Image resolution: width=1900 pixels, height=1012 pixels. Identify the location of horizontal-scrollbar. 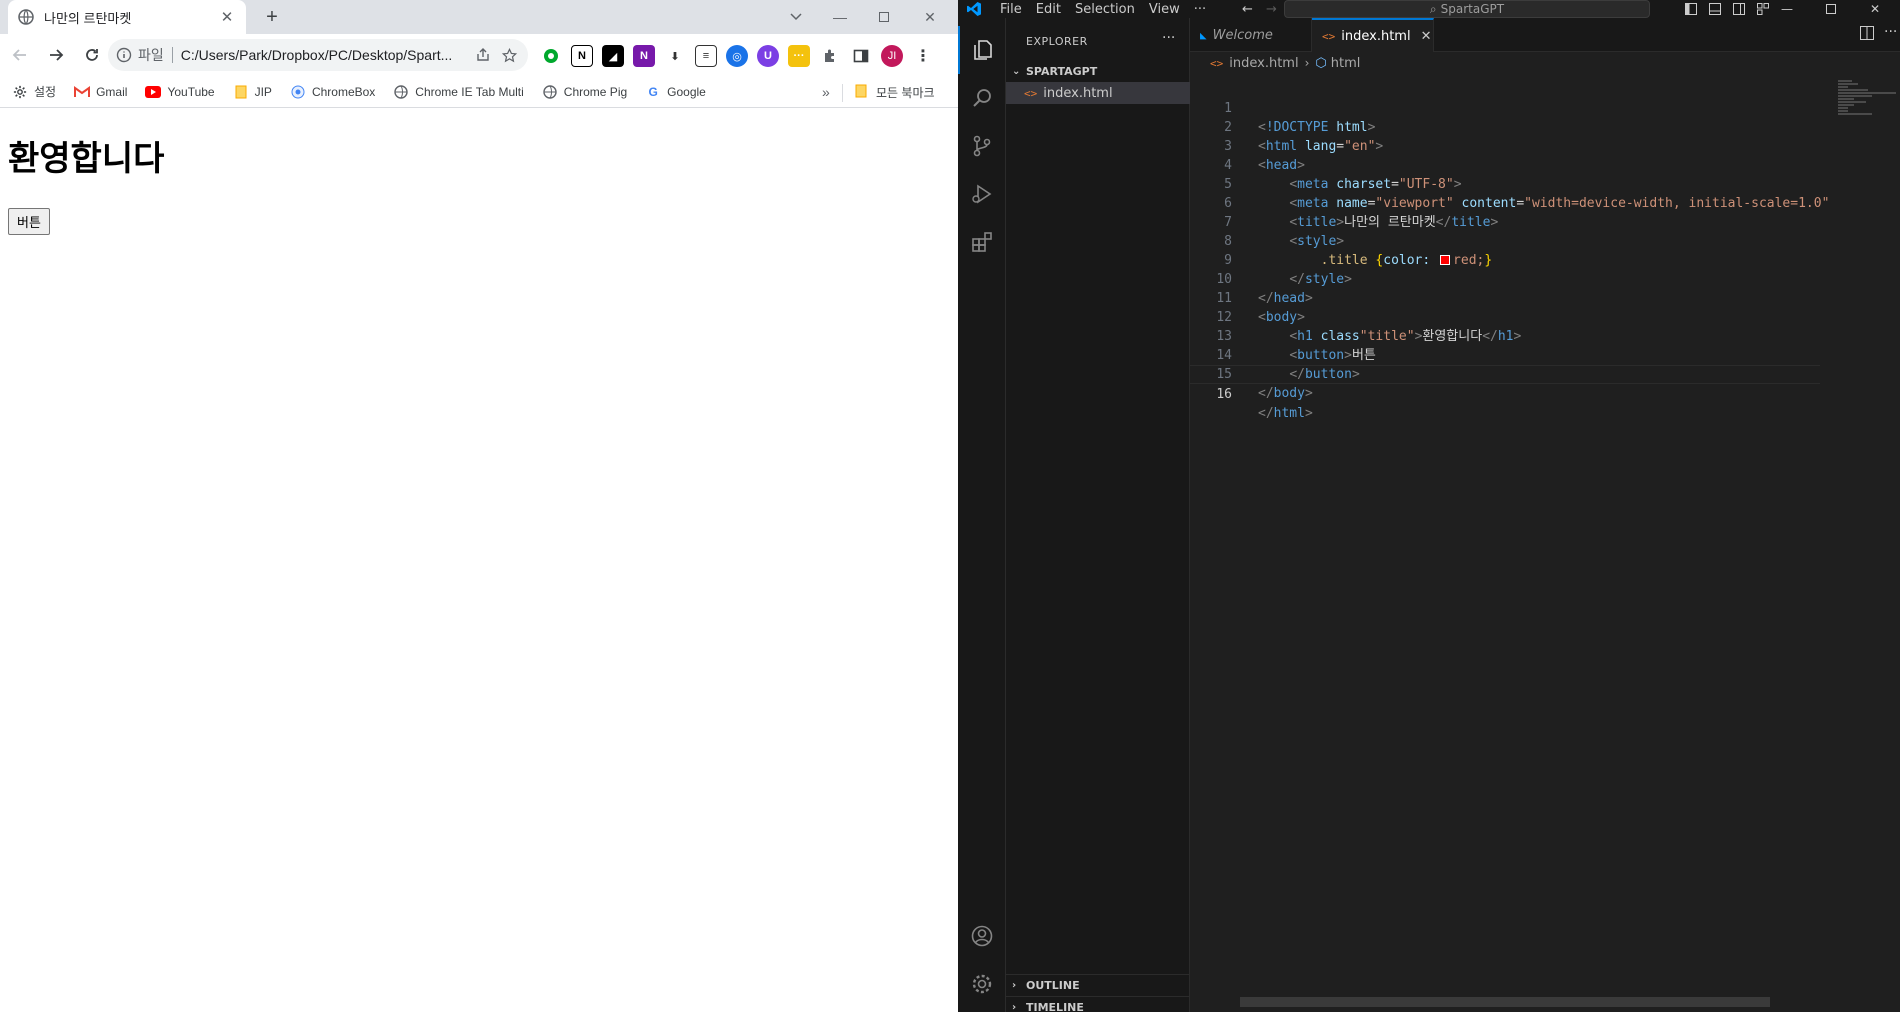
(1505, 1002).